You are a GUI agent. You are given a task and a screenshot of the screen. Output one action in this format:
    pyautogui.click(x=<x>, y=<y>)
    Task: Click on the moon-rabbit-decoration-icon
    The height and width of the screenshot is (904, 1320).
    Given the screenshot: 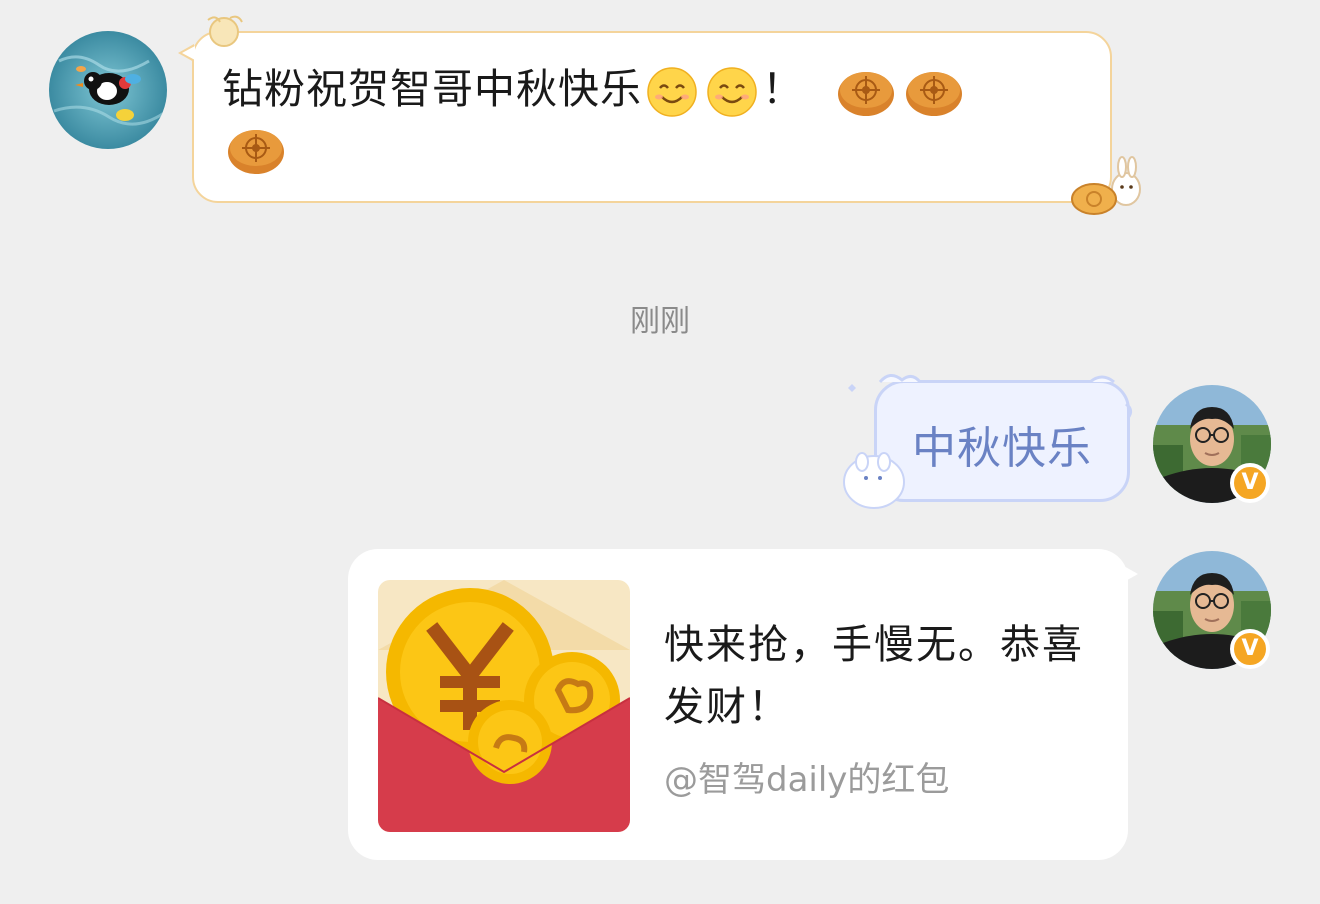 What is the action you would take?
    pyautogui.click(x=225, y=31)
    